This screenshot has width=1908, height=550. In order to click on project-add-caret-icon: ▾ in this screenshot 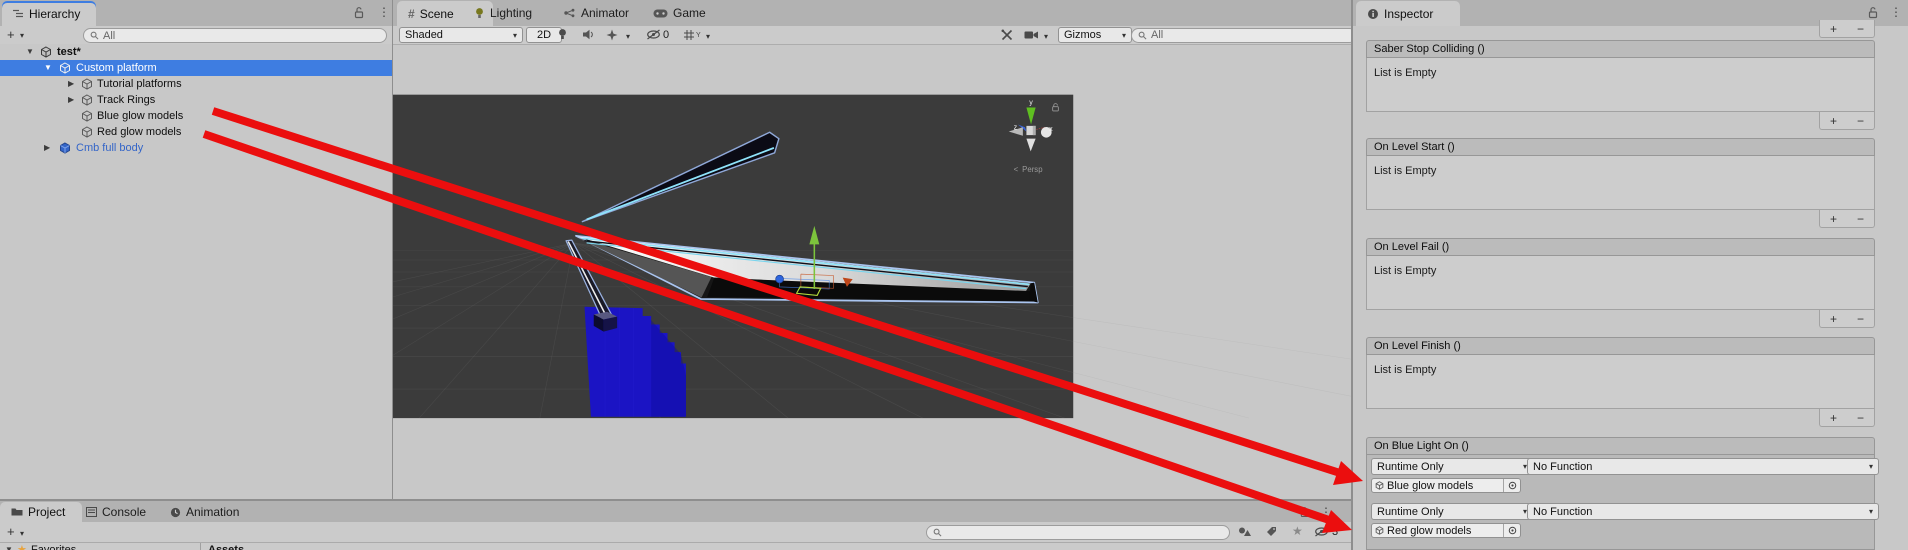, I will do `click(22, 533)`.